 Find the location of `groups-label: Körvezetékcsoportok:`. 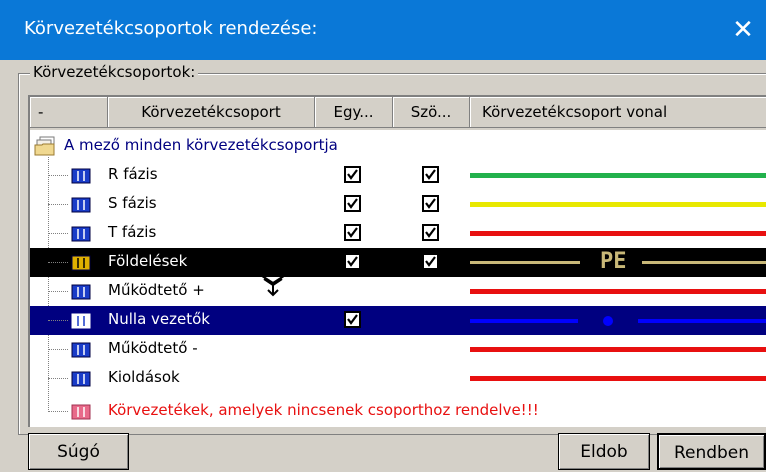

groups-label: Körvezetékcsoportok: is located at coordinates (114, 72).